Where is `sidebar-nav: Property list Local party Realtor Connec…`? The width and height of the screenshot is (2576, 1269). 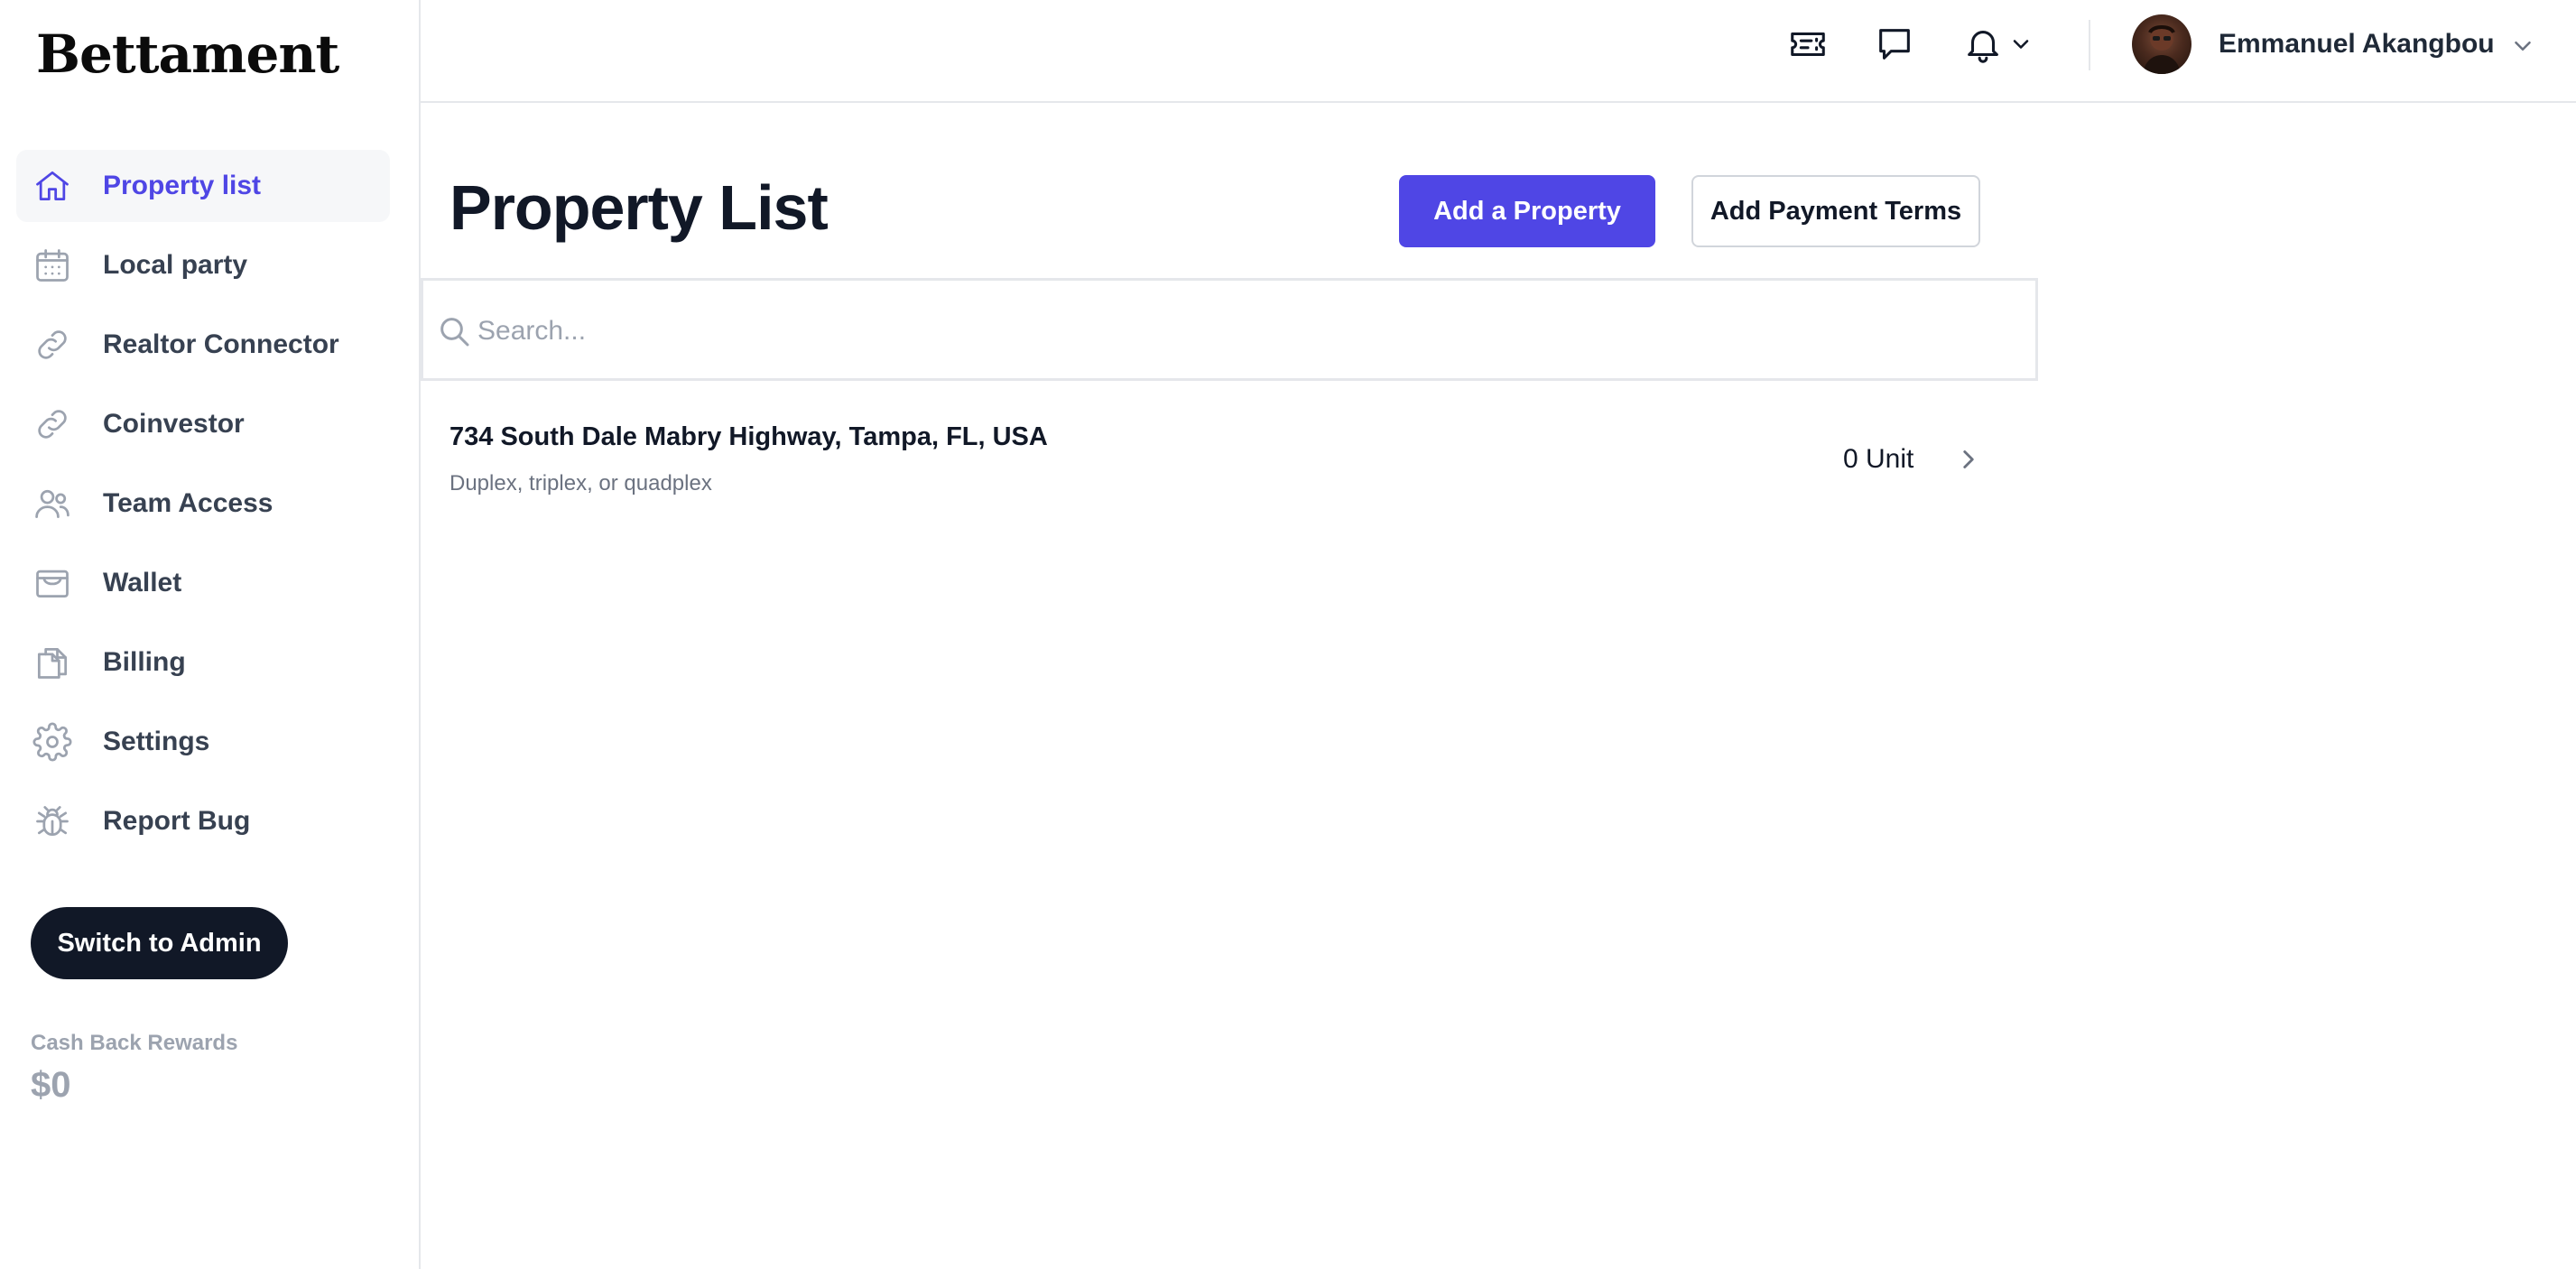
sidebar-nav: Property list Local party Realtor Connec… is located at coordinates (203, 507).